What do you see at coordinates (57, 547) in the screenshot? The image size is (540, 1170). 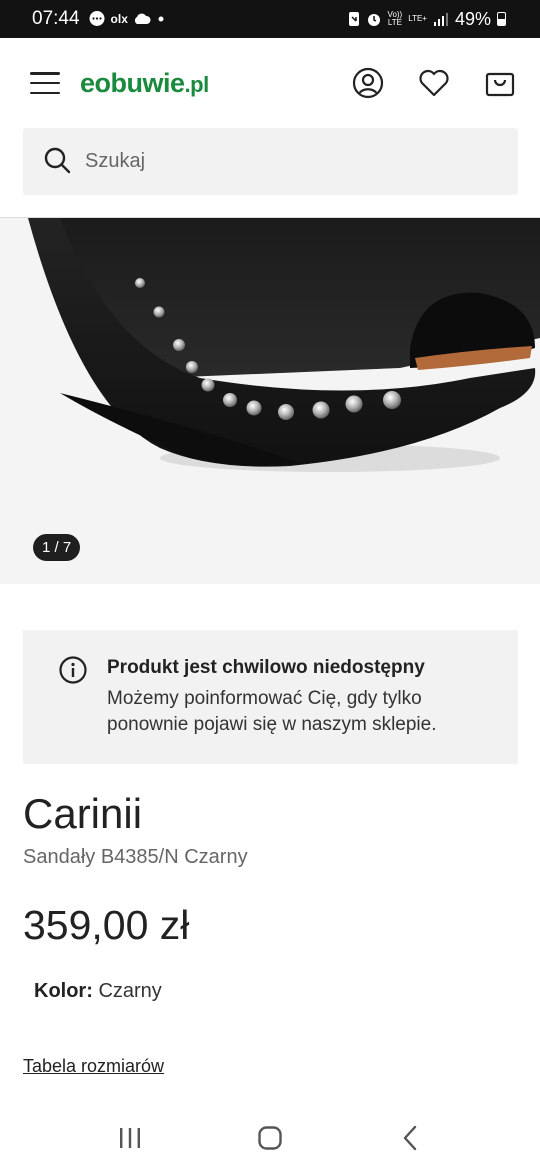 I see `gallery-counter: 1 / 7` at bounding box center [57, 547].